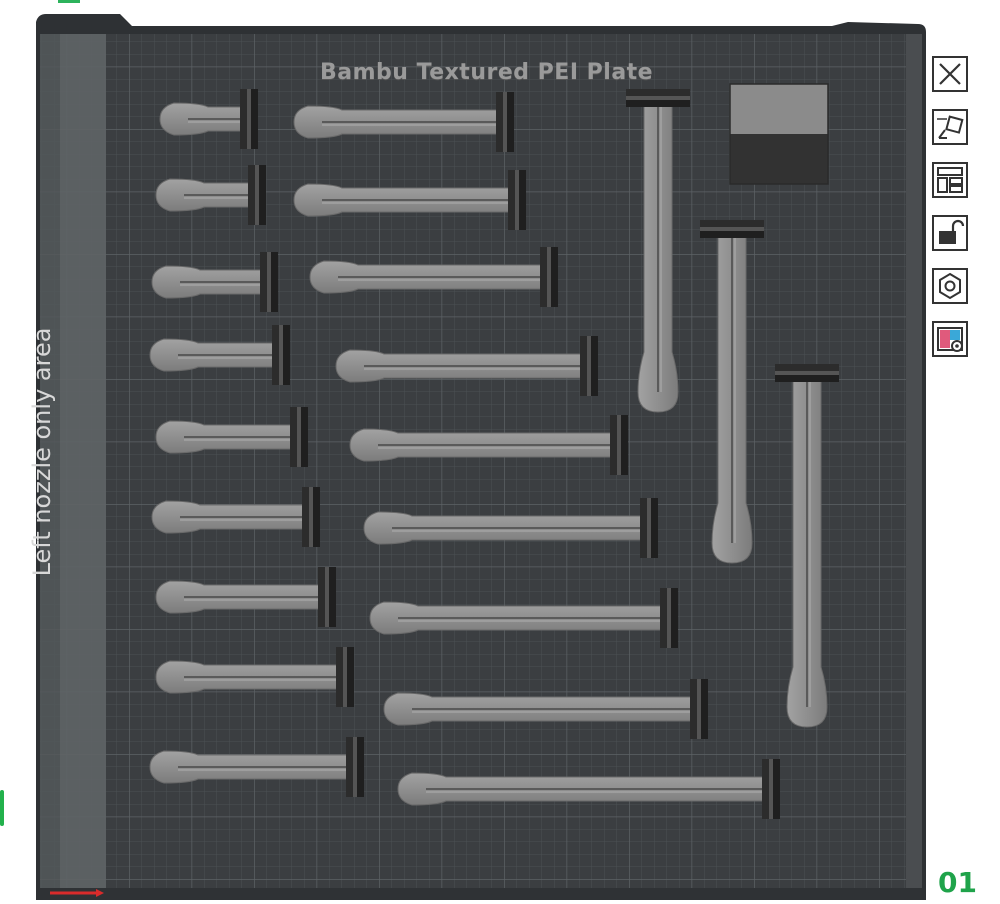 The image size is (1000, 904). What do you see at coordinates (957, 882) in the screenshot?
I see `plate-number: 01` at bounding box center [957, 882].